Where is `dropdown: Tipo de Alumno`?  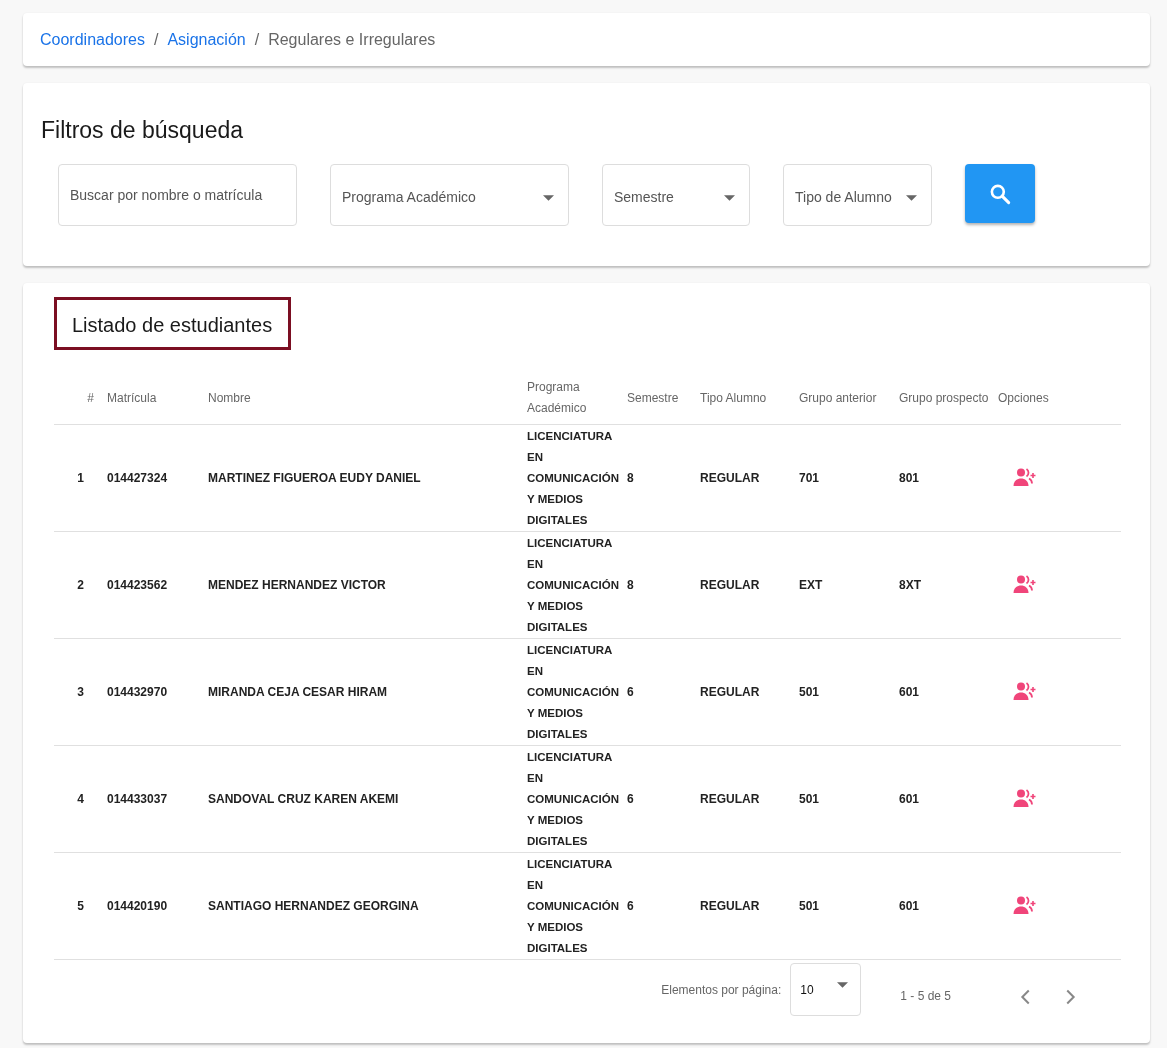
dropdown: Tipo de Alumno is located at coordinates (857, 195).